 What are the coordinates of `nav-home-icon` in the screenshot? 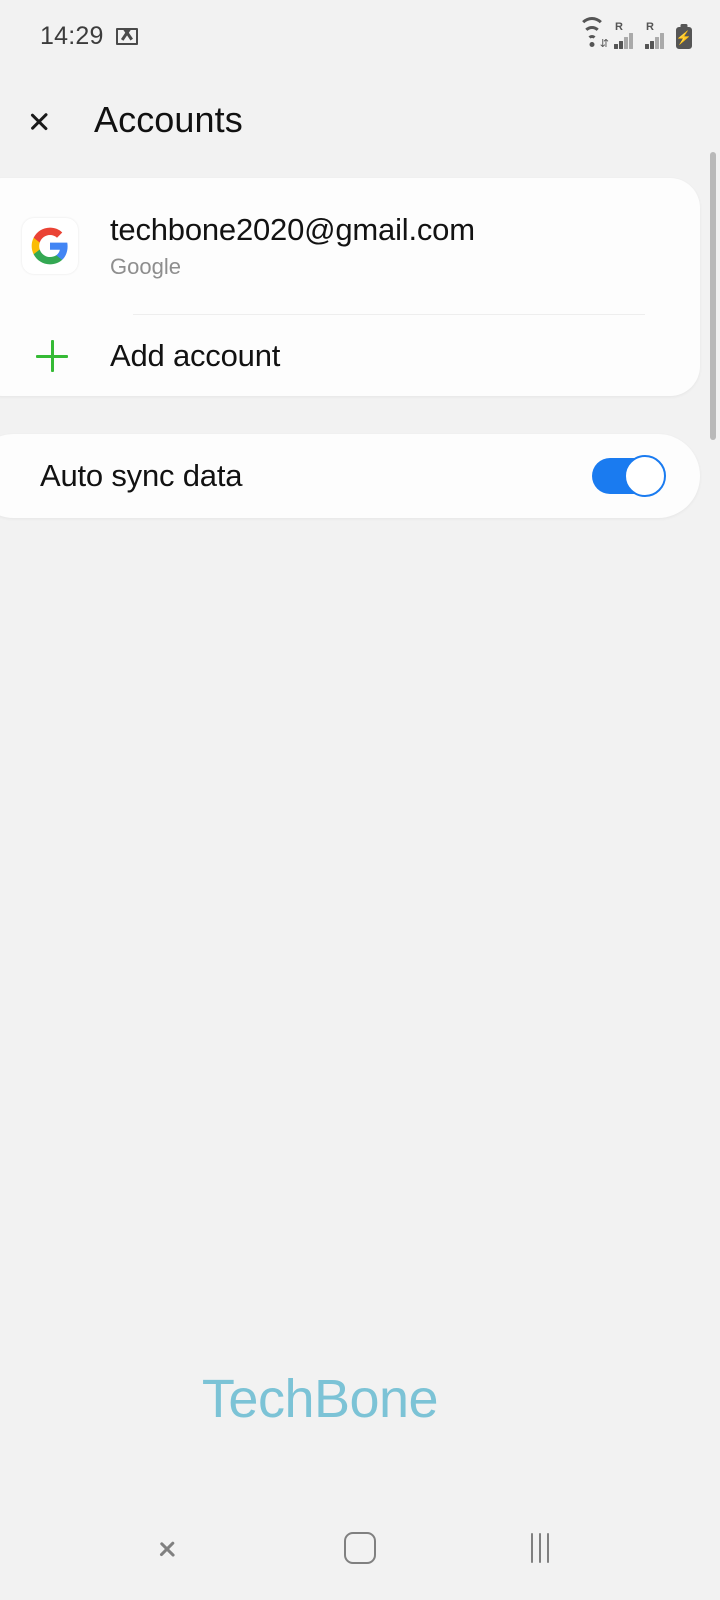 It's located at (360, 1548).